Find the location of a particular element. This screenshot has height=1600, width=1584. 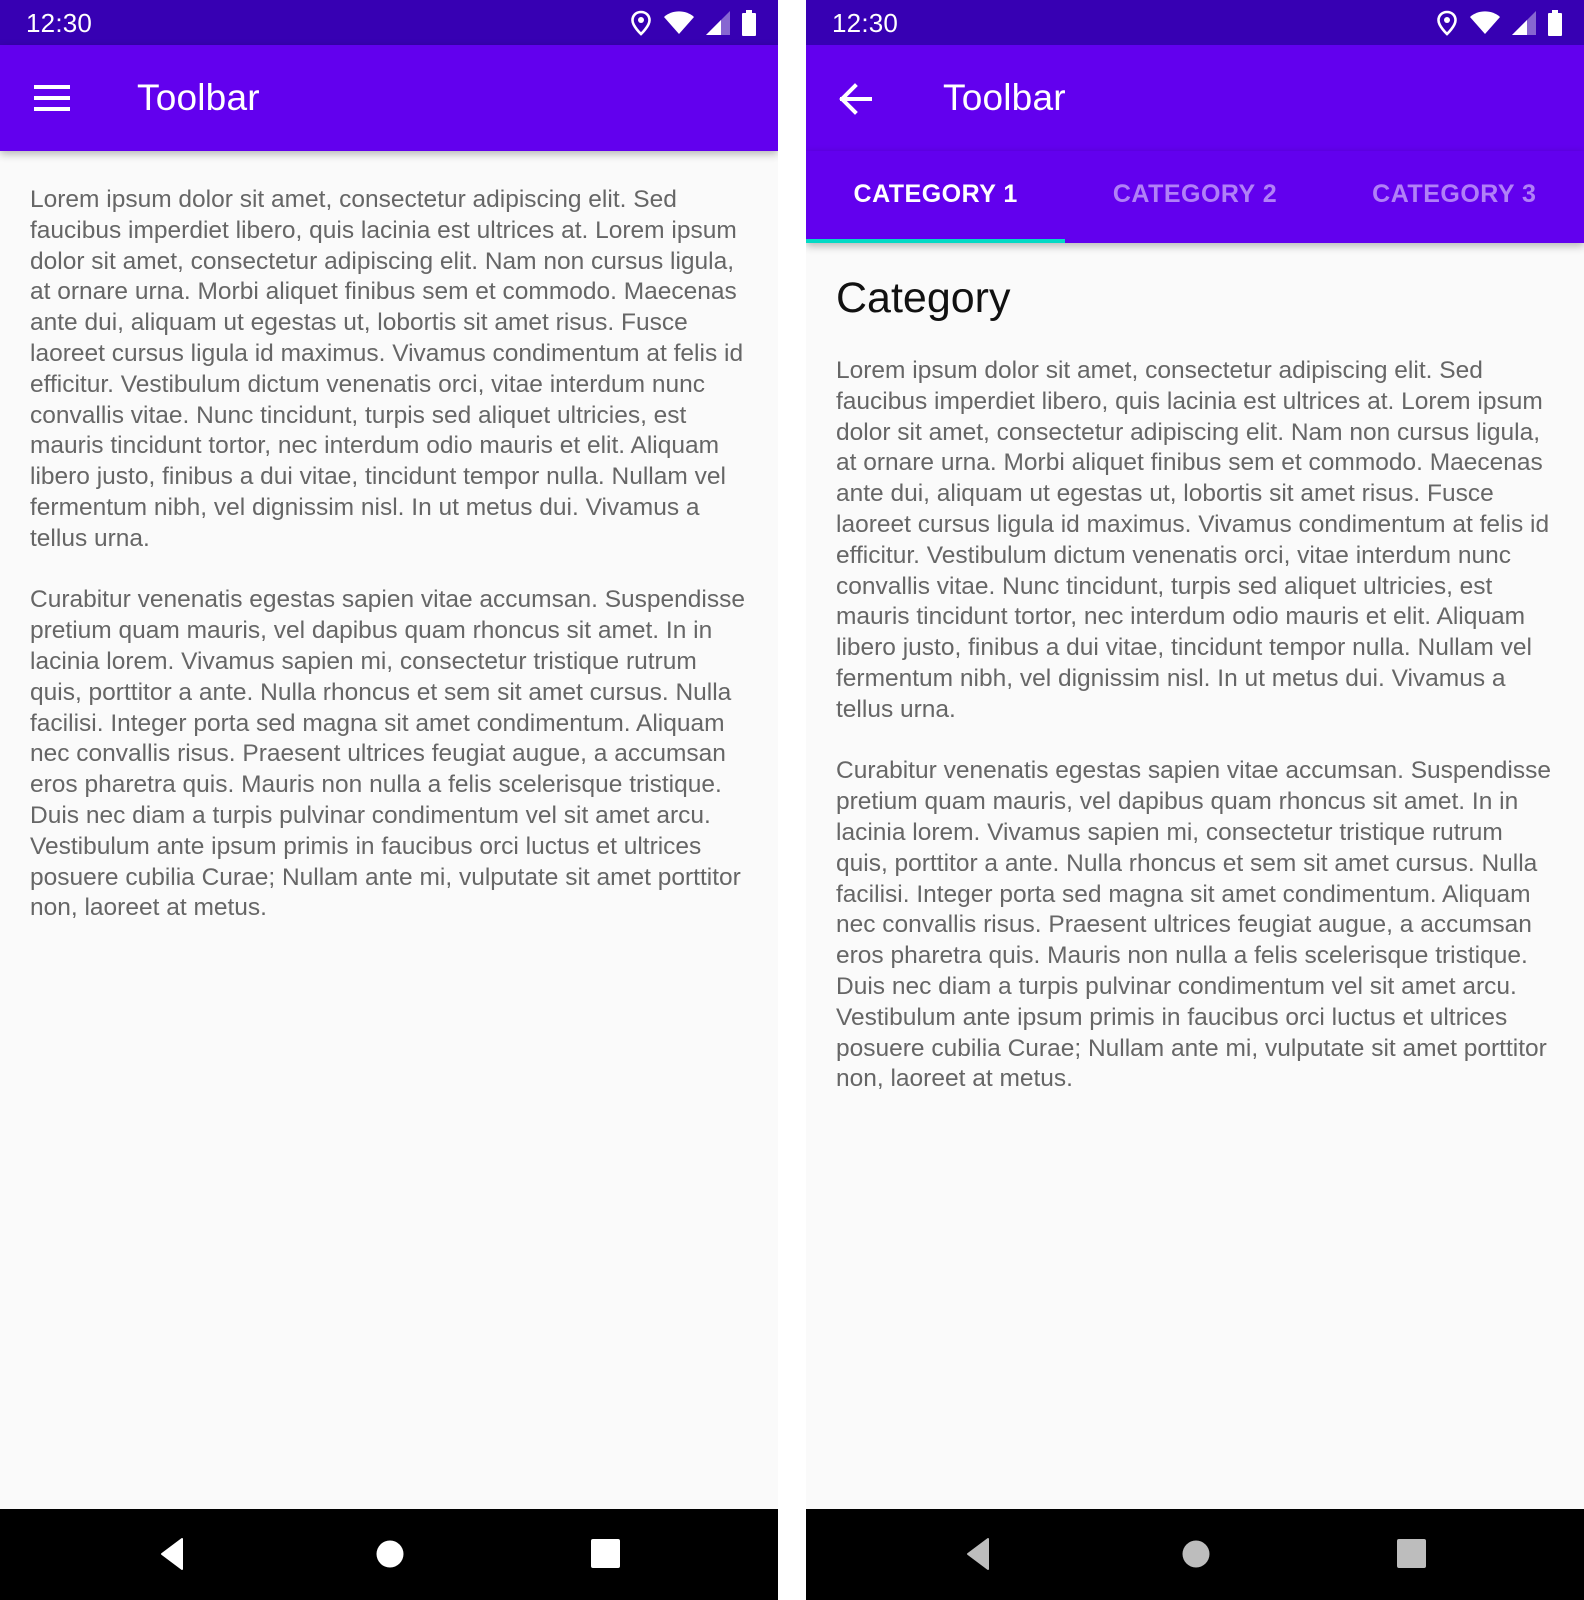

category-heading: Category is located at coordinates (923, 298).